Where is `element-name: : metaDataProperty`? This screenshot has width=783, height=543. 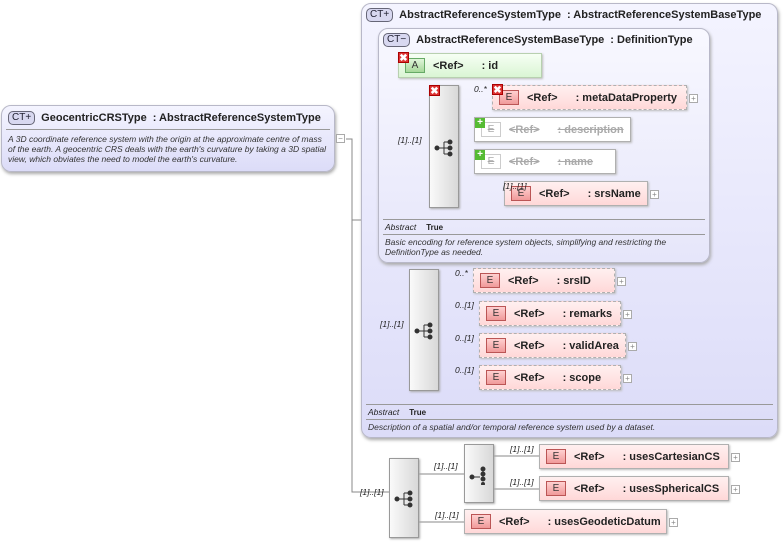
element-name: : metaDataProperty is located at coordinates (626, 97).